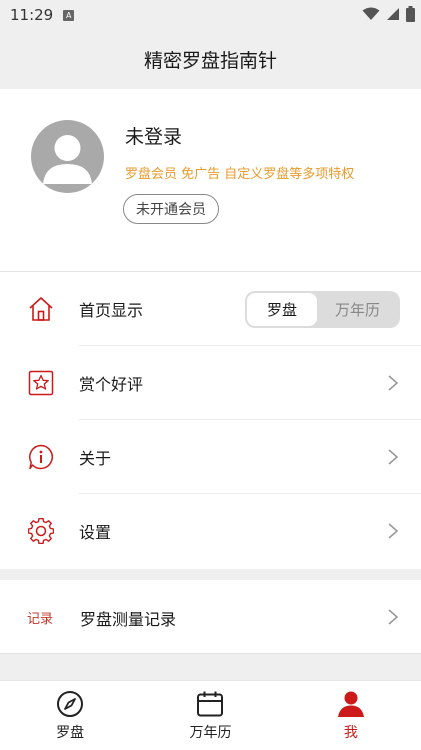 Image resolution: width=421 pixels, height=750 pixels. I want to click on calendar-icon, so click(210, 704).